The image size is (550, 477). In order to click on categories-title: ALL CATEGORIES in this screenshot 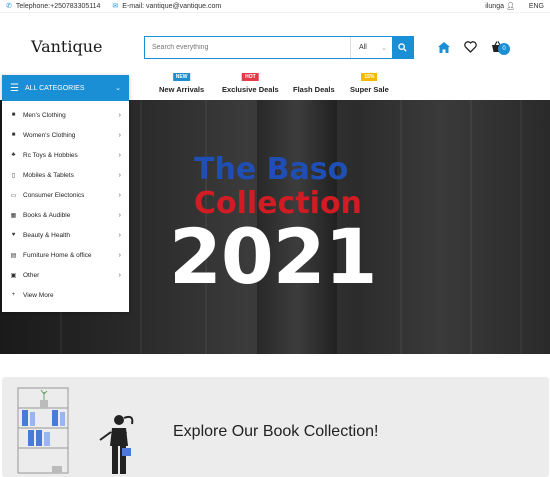, I will do `click(54, 88)`.